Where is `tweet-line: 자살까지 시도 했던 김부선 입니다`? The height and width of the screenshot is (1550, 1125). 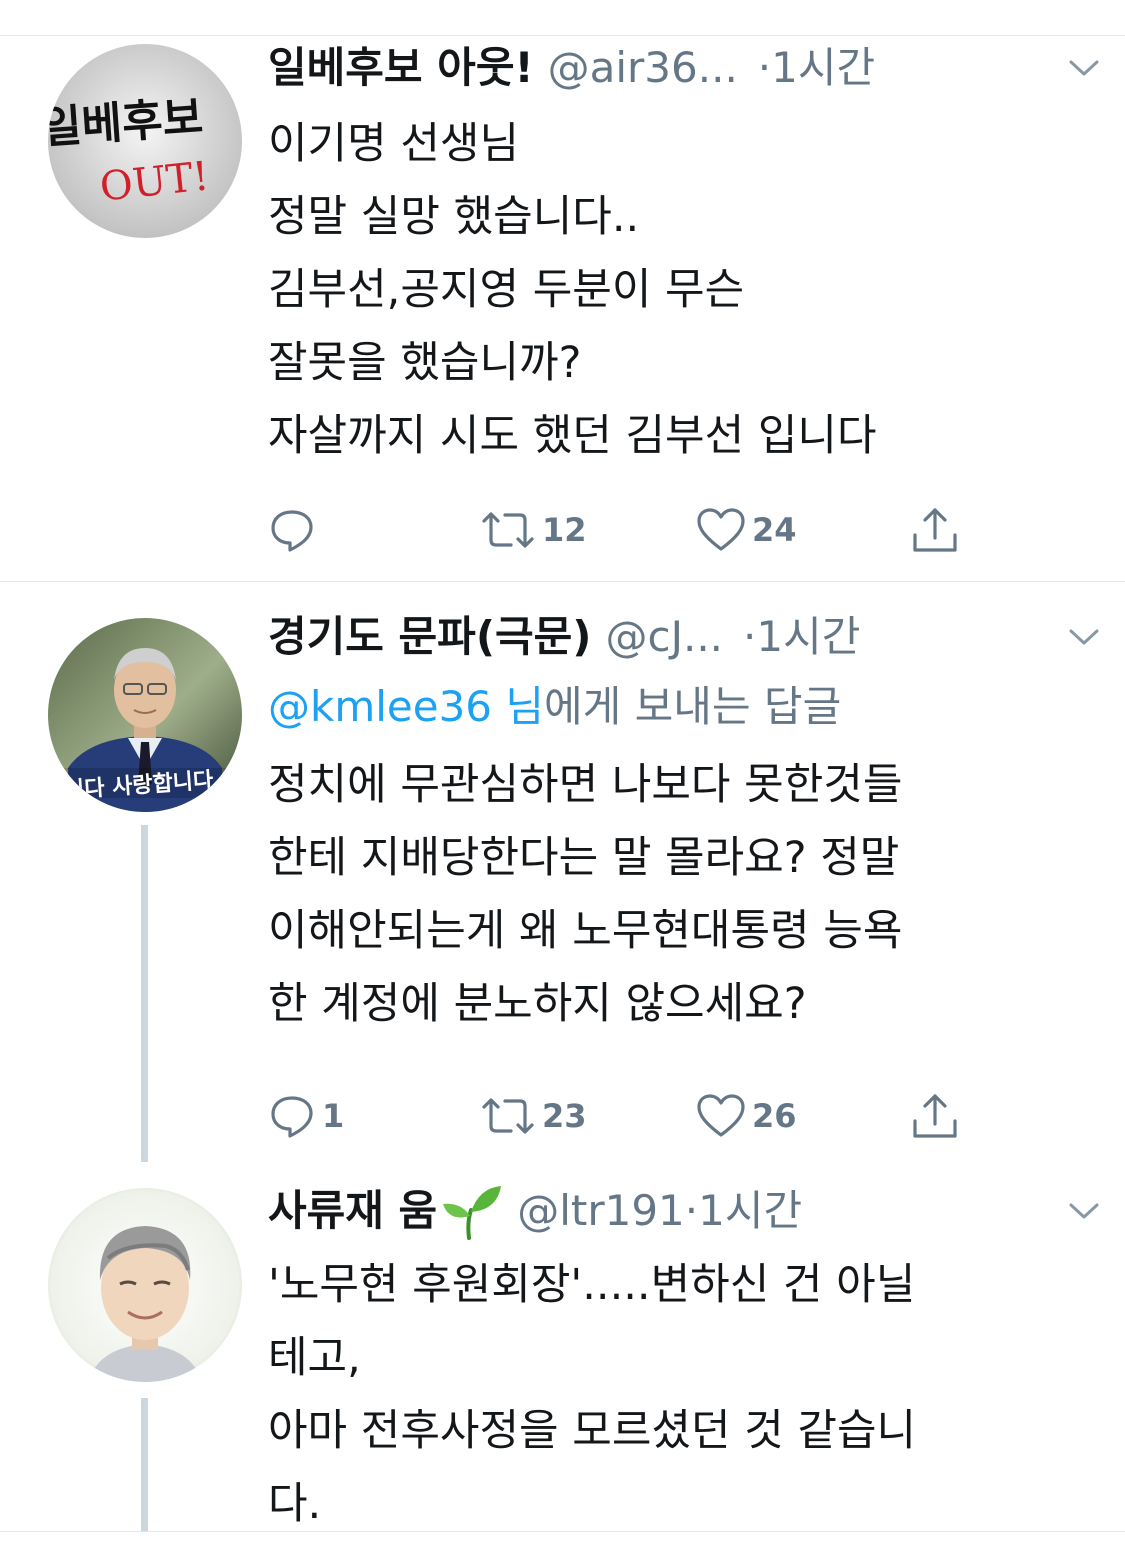 tweet-line: 자살까지 시도 했던 김부선 입니다 is located at coordinates (572, 436).